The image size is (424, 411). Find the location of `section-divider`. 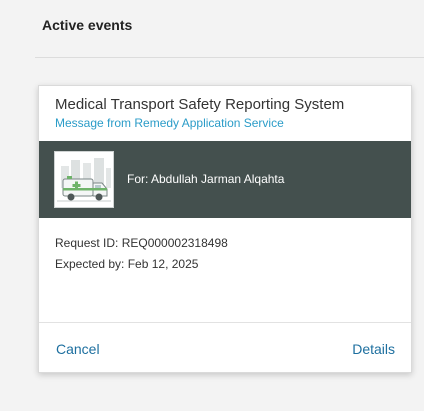

section-divider is located at coordinates (229, 57).